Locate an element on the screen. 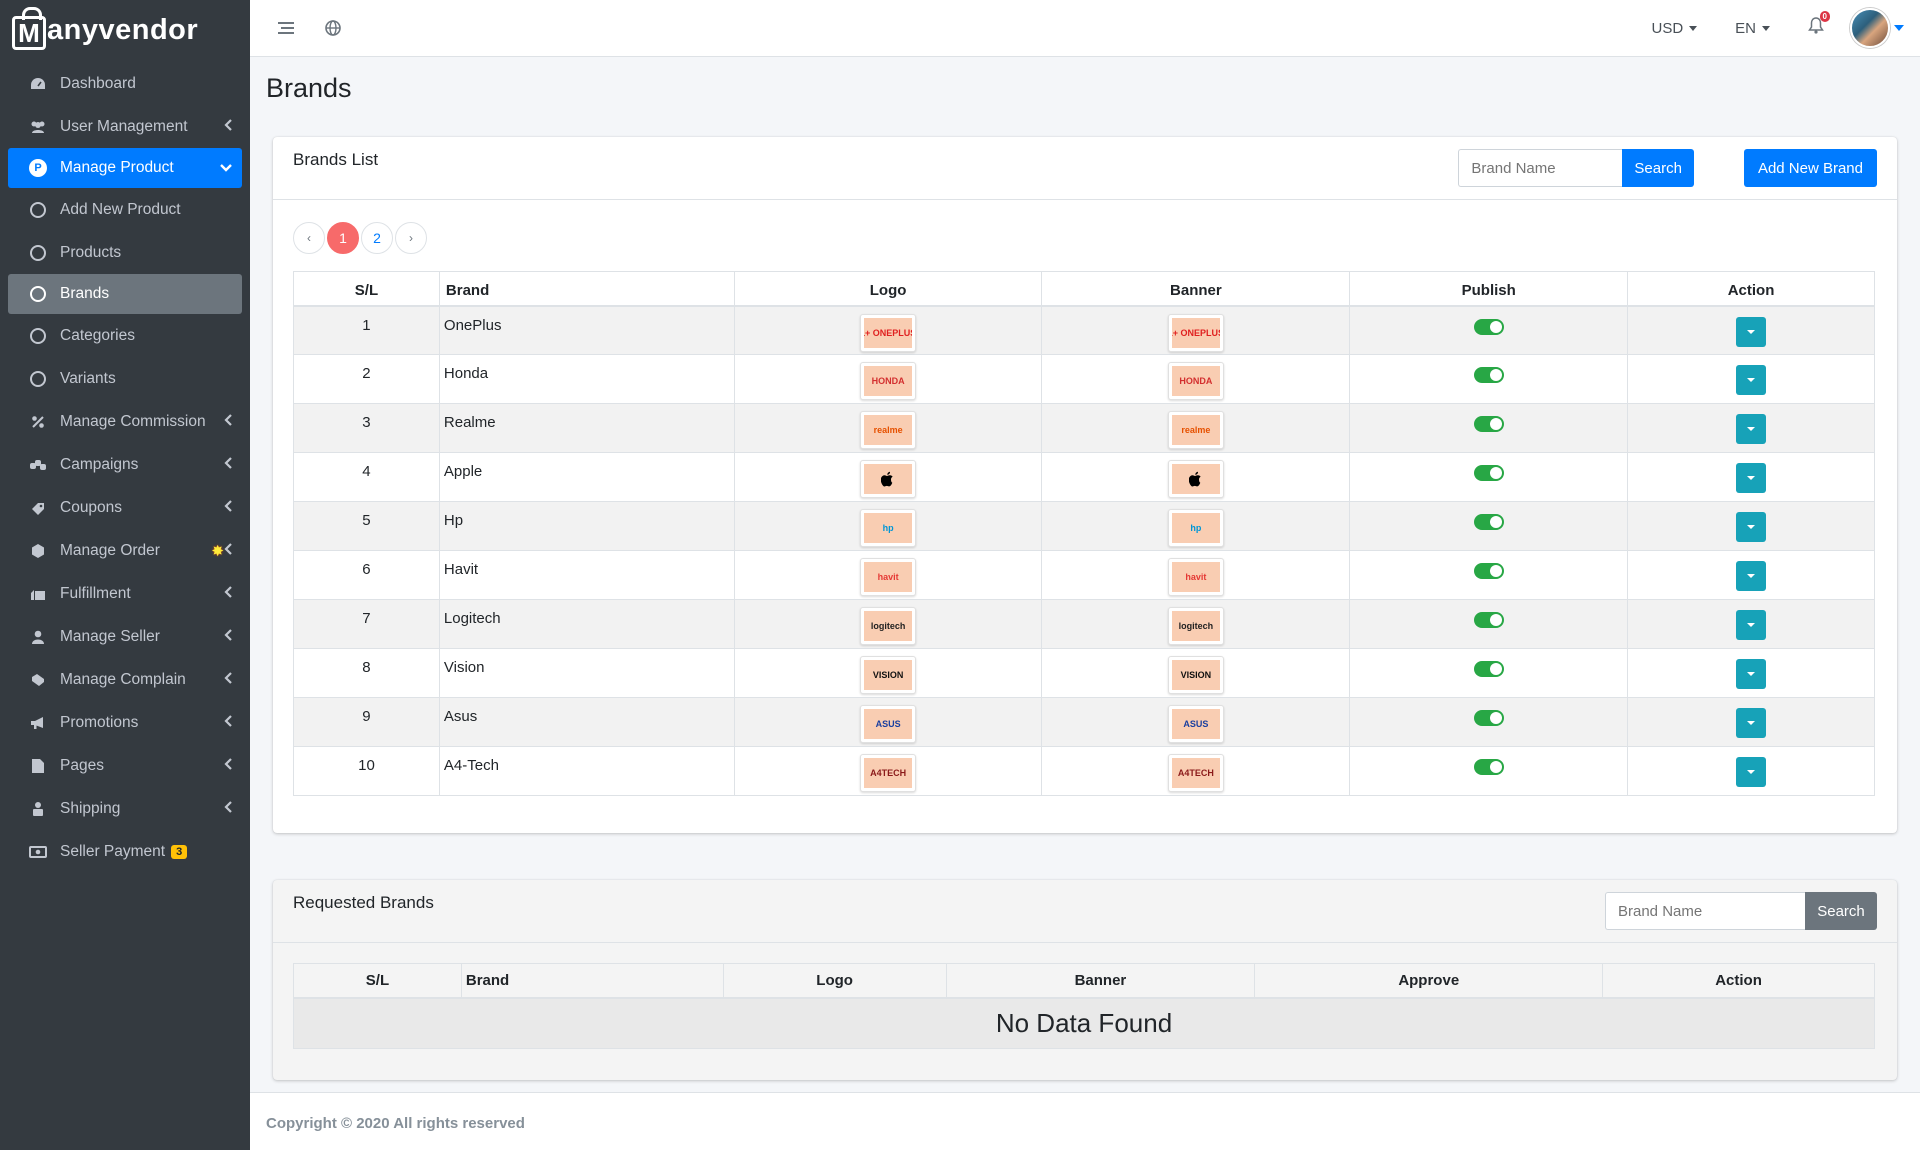 This screenshot has height=1150, width=1920. banner-thumbnail: ASUS is located at coordinates (1195, 724).